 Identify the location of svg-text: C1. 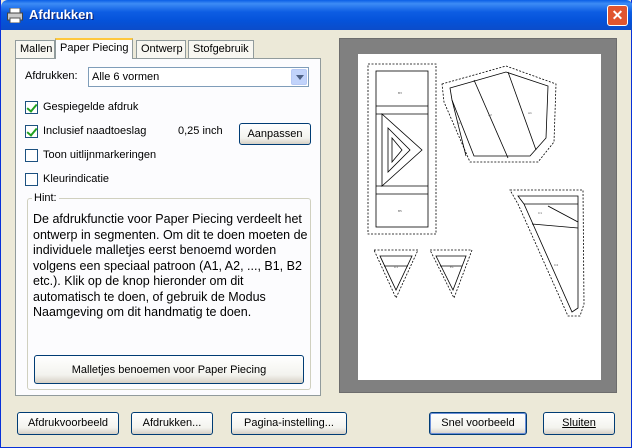
(540, 213).